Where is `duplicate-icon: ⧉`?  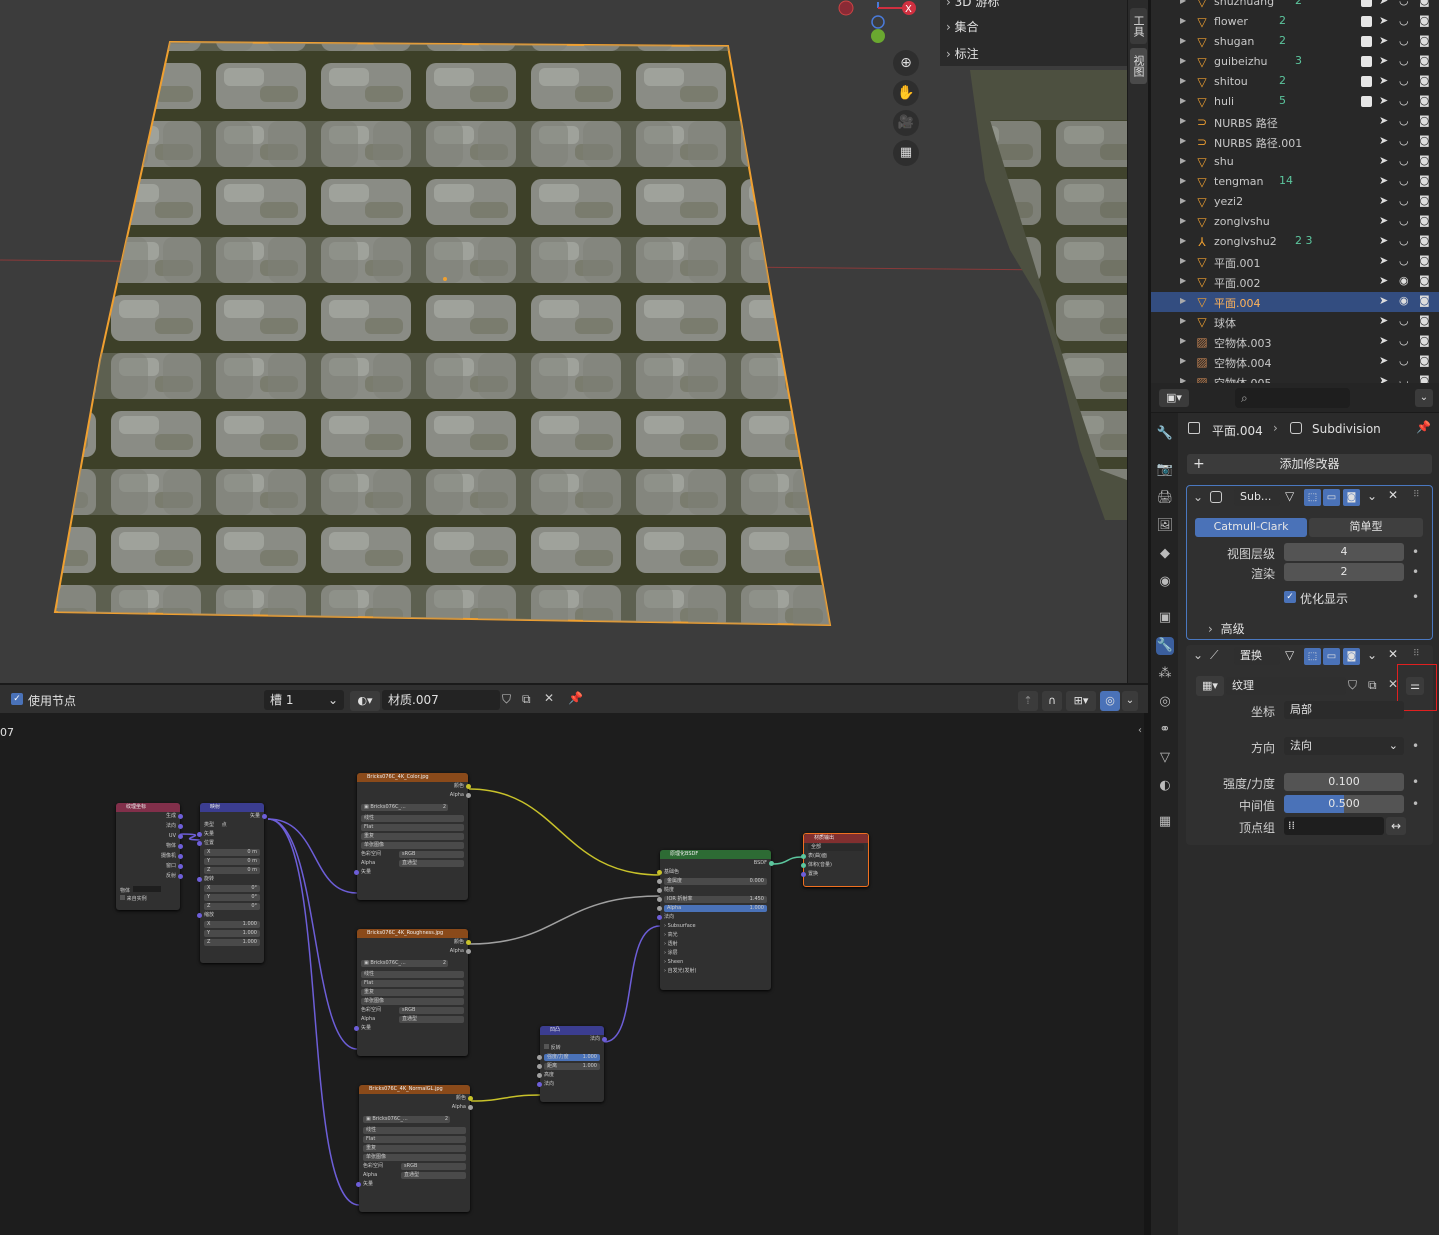
duplicate-icon: ⧉ is located at coordinates (1372, 685).